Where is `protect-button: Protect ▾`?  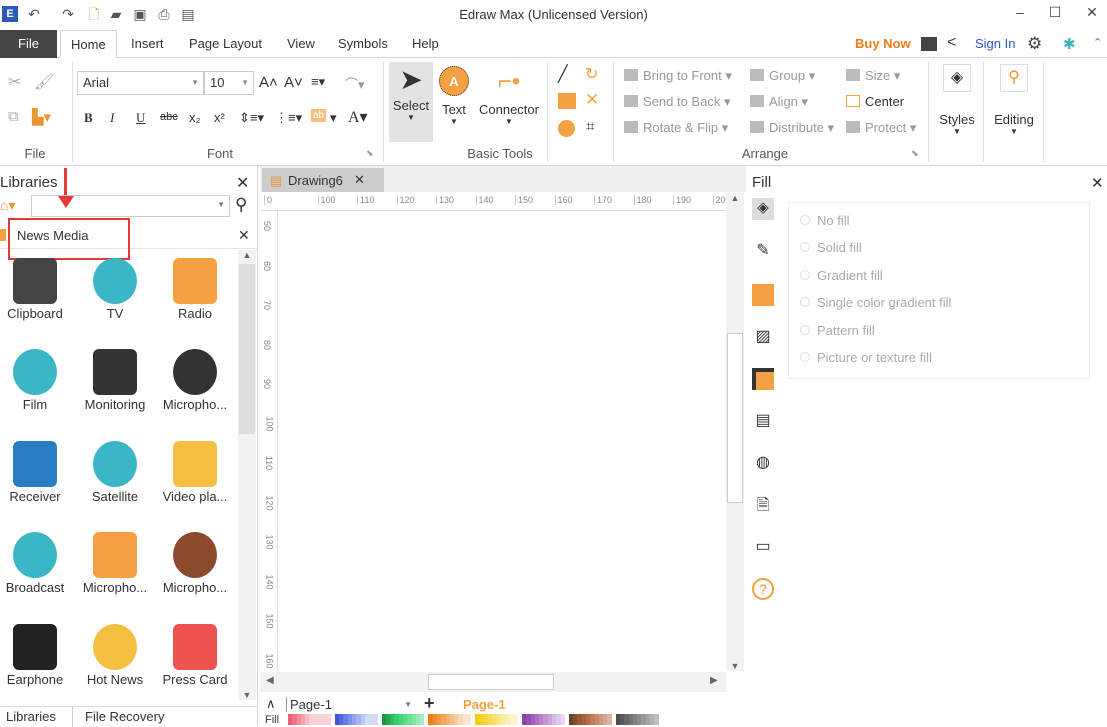 protect-button: Protect ▾ is located at coordinates (881, 128).